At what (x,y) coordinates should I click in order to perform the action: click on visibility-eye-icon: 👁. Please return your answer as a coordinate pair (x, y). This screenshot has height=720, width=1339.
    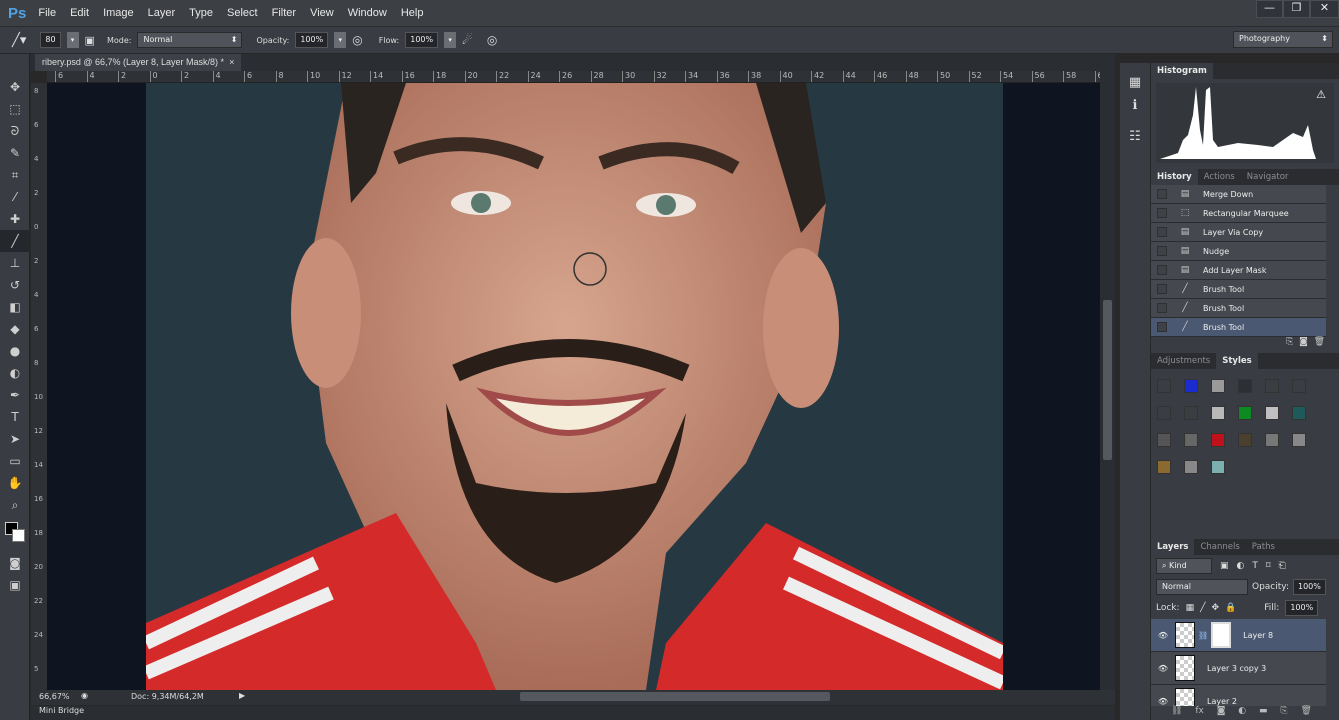
    Looking at the image, I should click on (1163, 635).